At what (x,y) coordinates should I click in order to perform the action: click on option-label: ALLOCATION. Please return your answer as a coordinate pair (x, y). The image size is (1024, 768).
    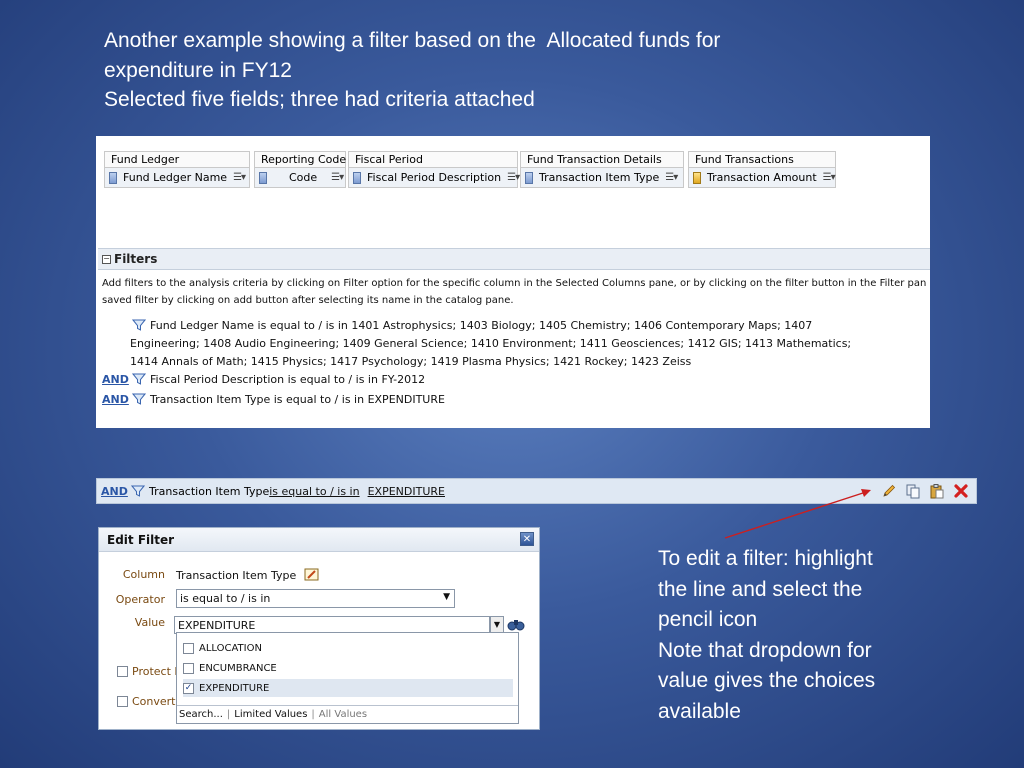
    Looking at the image, I should click on (230, 648).